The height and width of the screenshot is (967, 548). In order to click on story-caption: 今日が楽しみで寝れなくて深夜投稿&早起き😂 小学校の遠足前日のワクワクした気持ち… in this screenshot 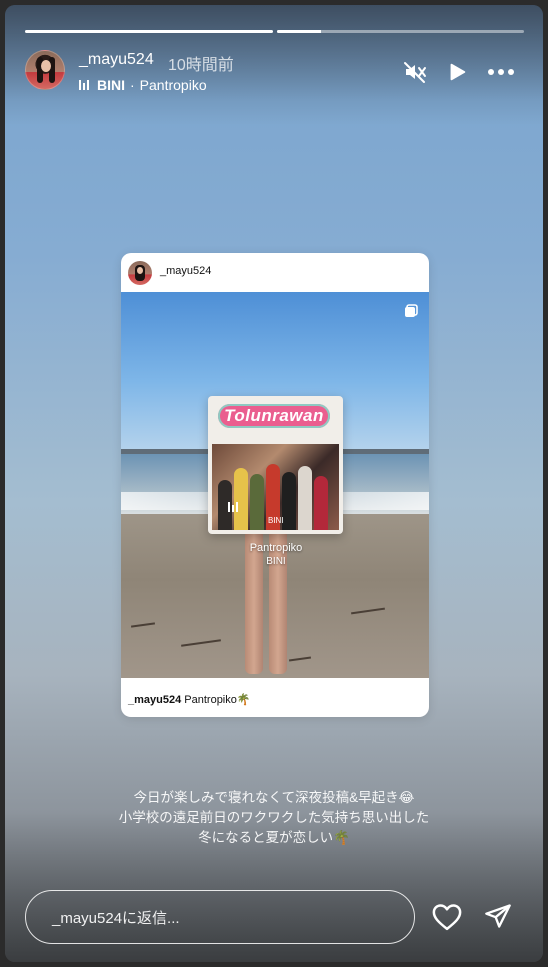, I will do `click(274, 818)`.